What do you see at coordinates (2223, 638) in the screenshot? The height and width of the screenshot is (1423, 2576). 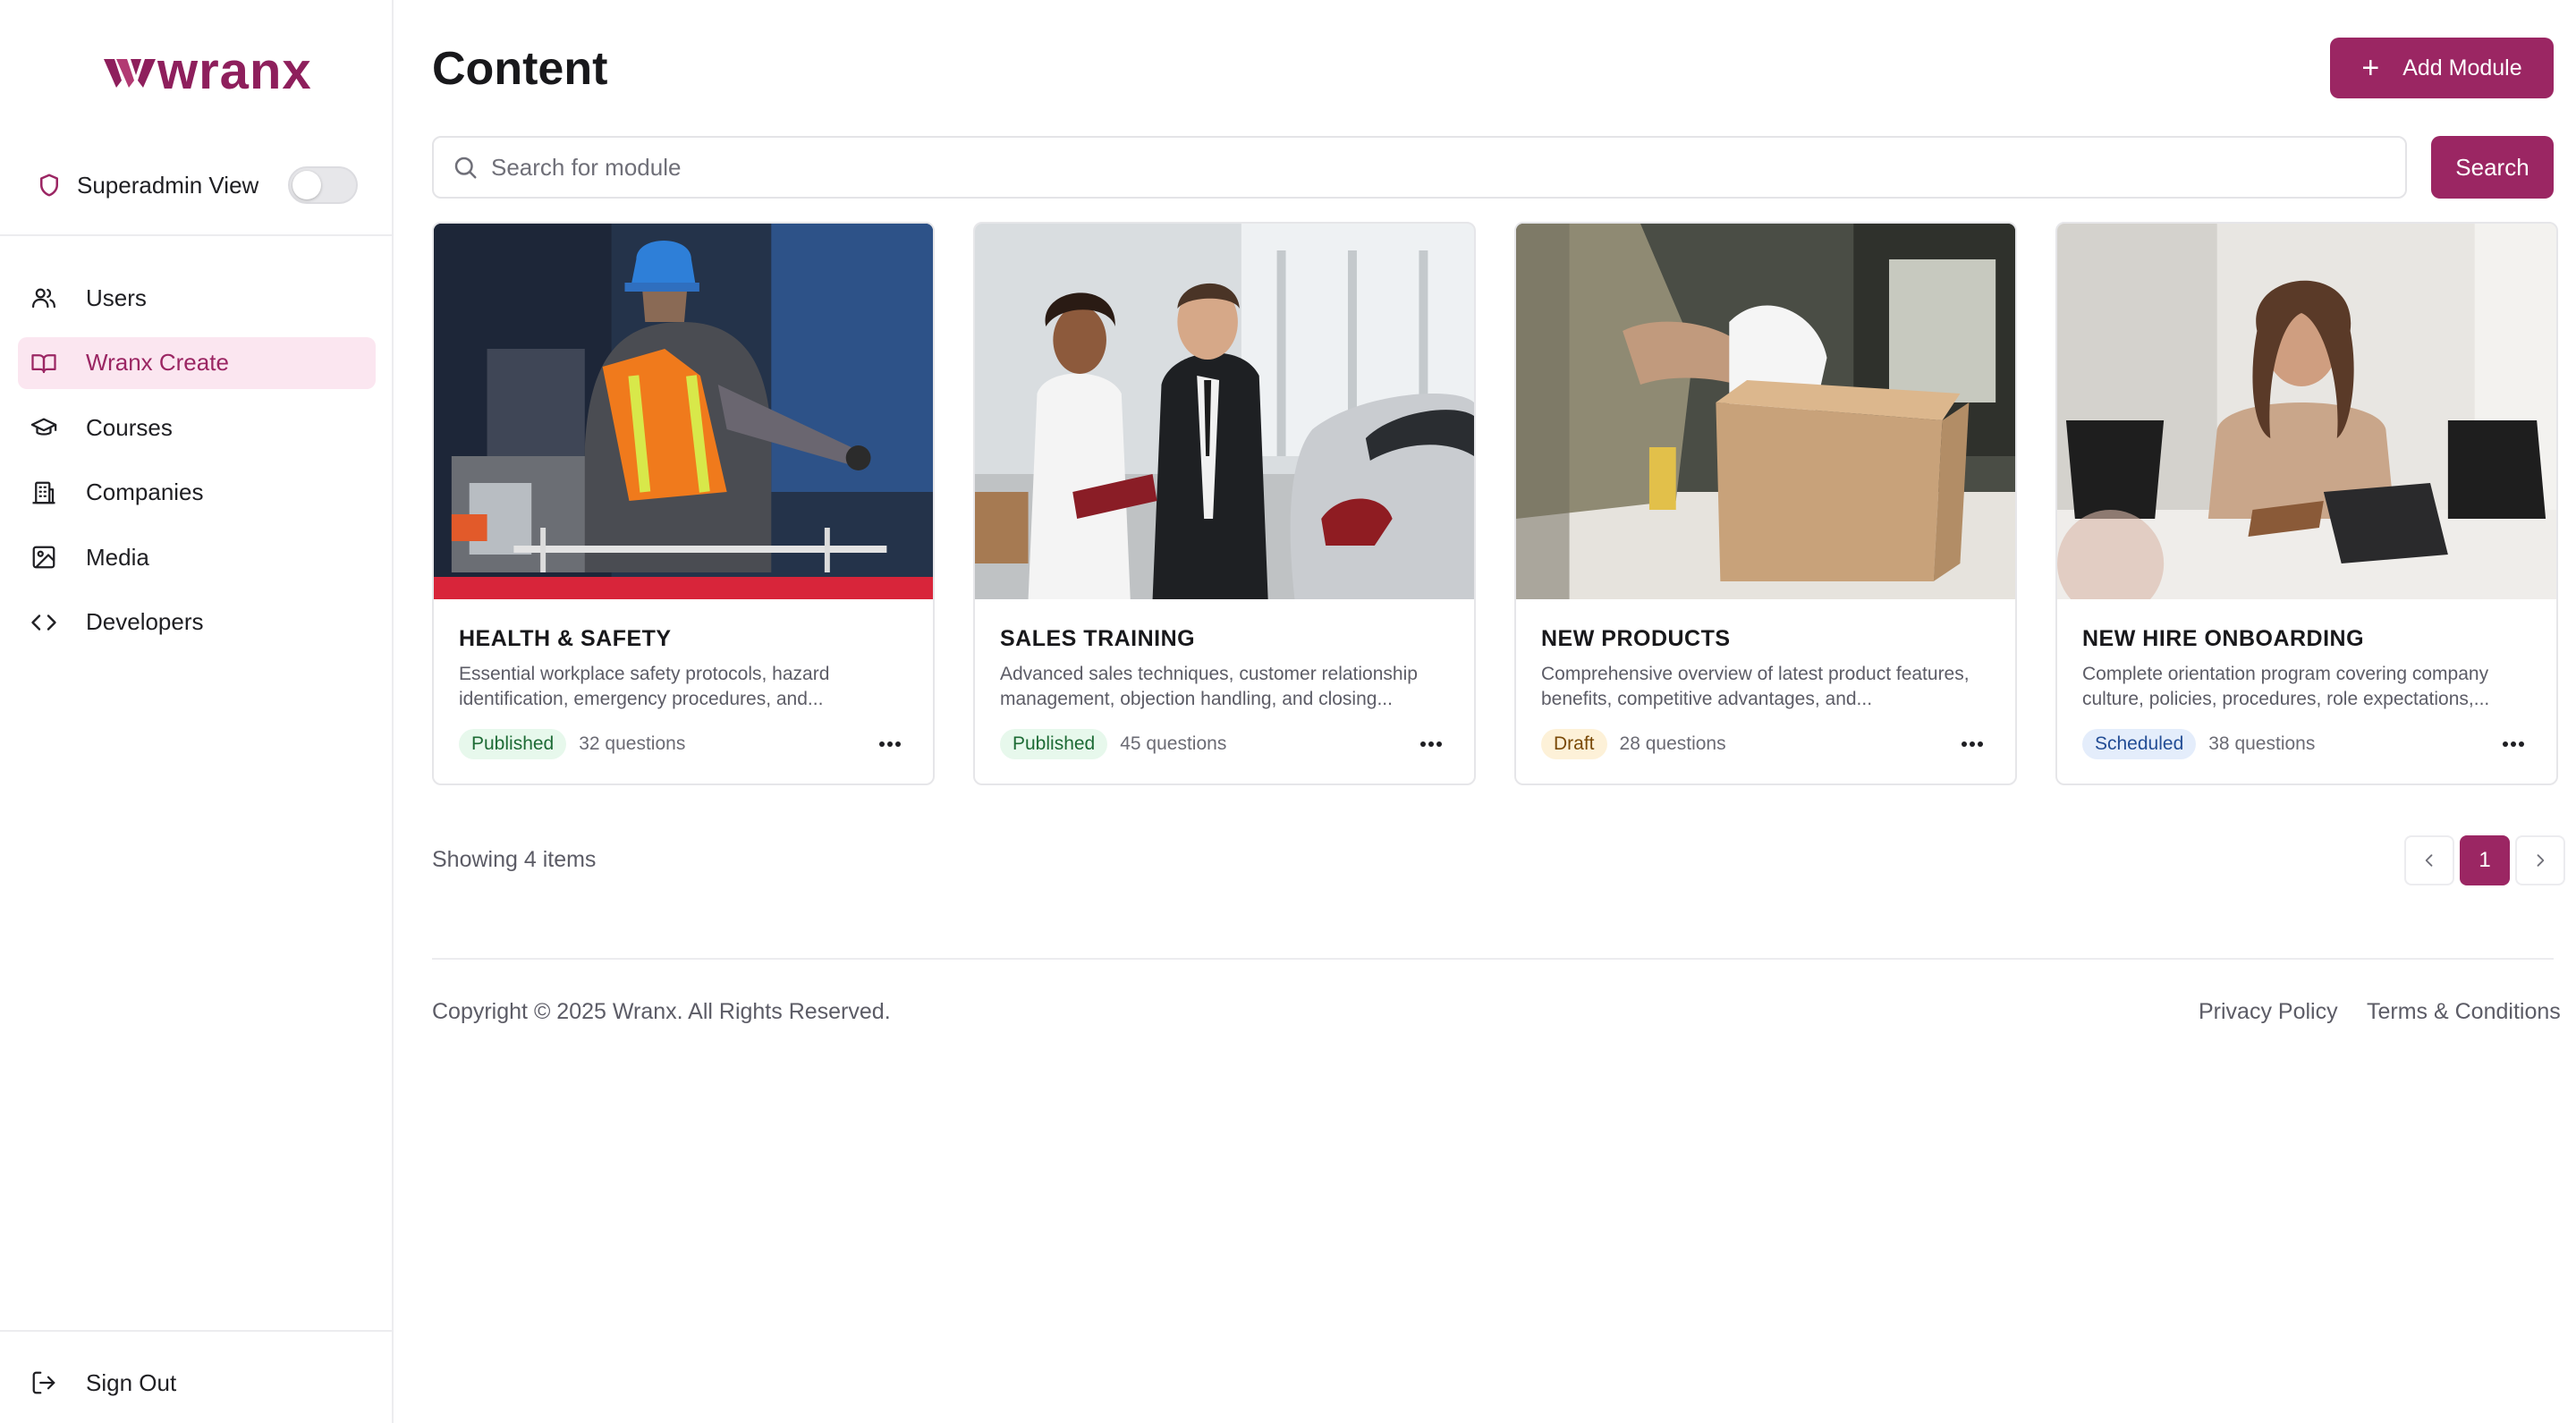 I see `module-title: NEW HIRE ONBOARDING` at bounding box center [2223, 638].